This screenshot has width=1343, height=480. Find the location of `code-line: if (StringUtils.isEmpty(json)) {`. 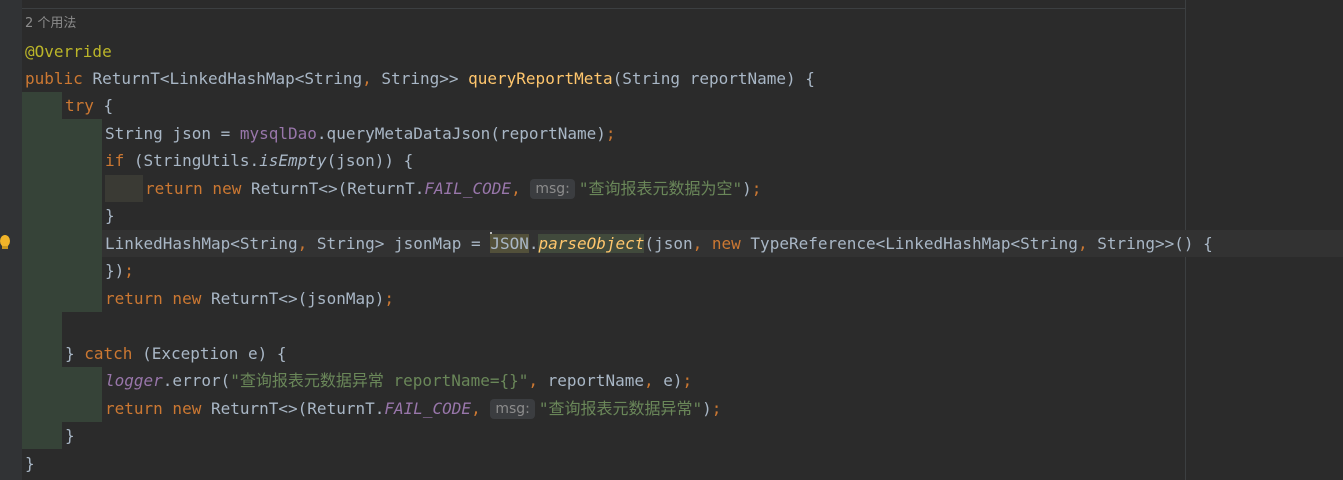

code-line: if (StringUtils.isEmpty(json)) { is located at coordinates (259, 160).